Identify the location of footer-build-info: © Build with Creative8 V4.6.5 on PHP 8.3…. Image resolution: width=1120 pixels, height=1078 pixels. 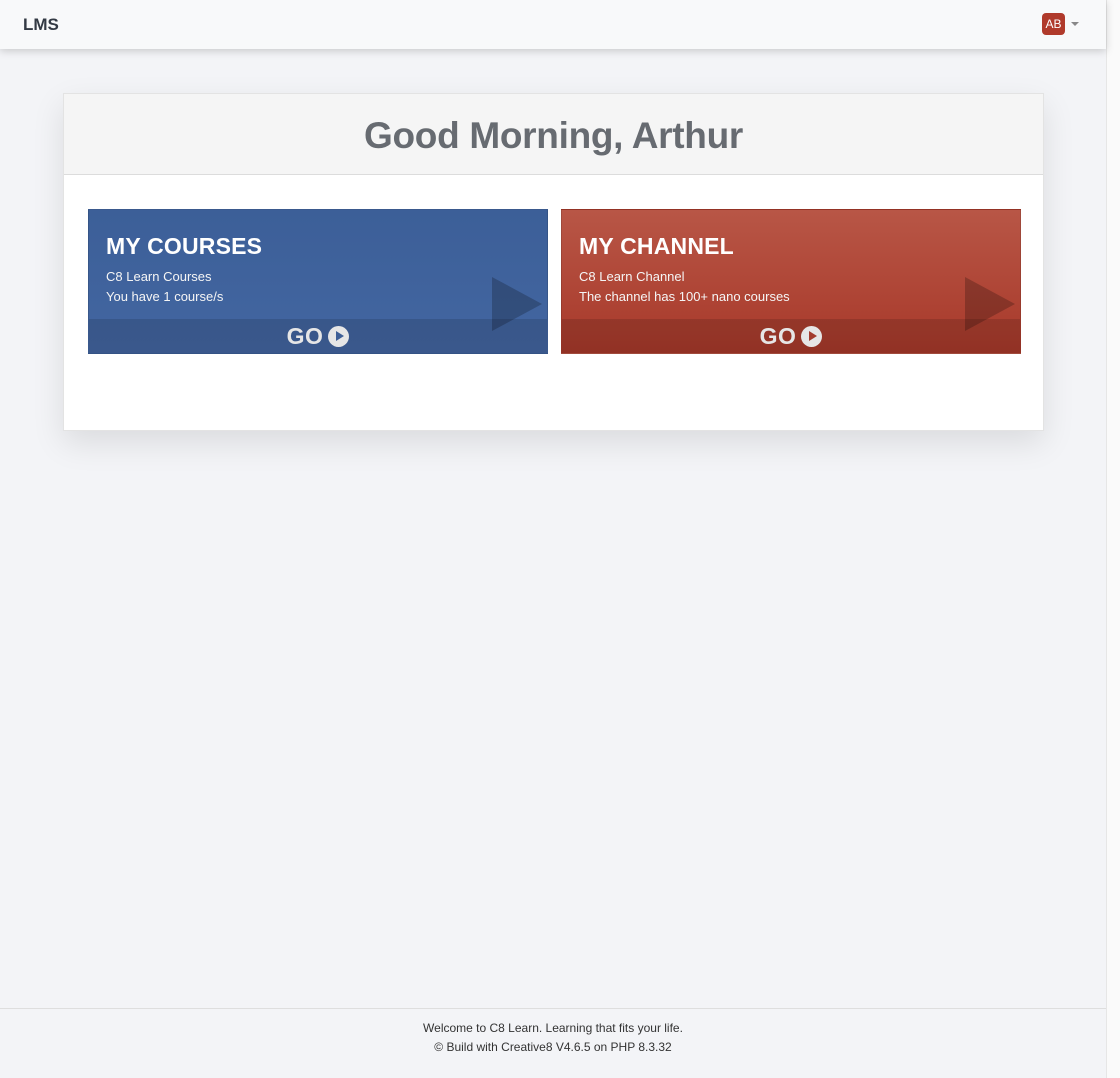
(553, 1047).